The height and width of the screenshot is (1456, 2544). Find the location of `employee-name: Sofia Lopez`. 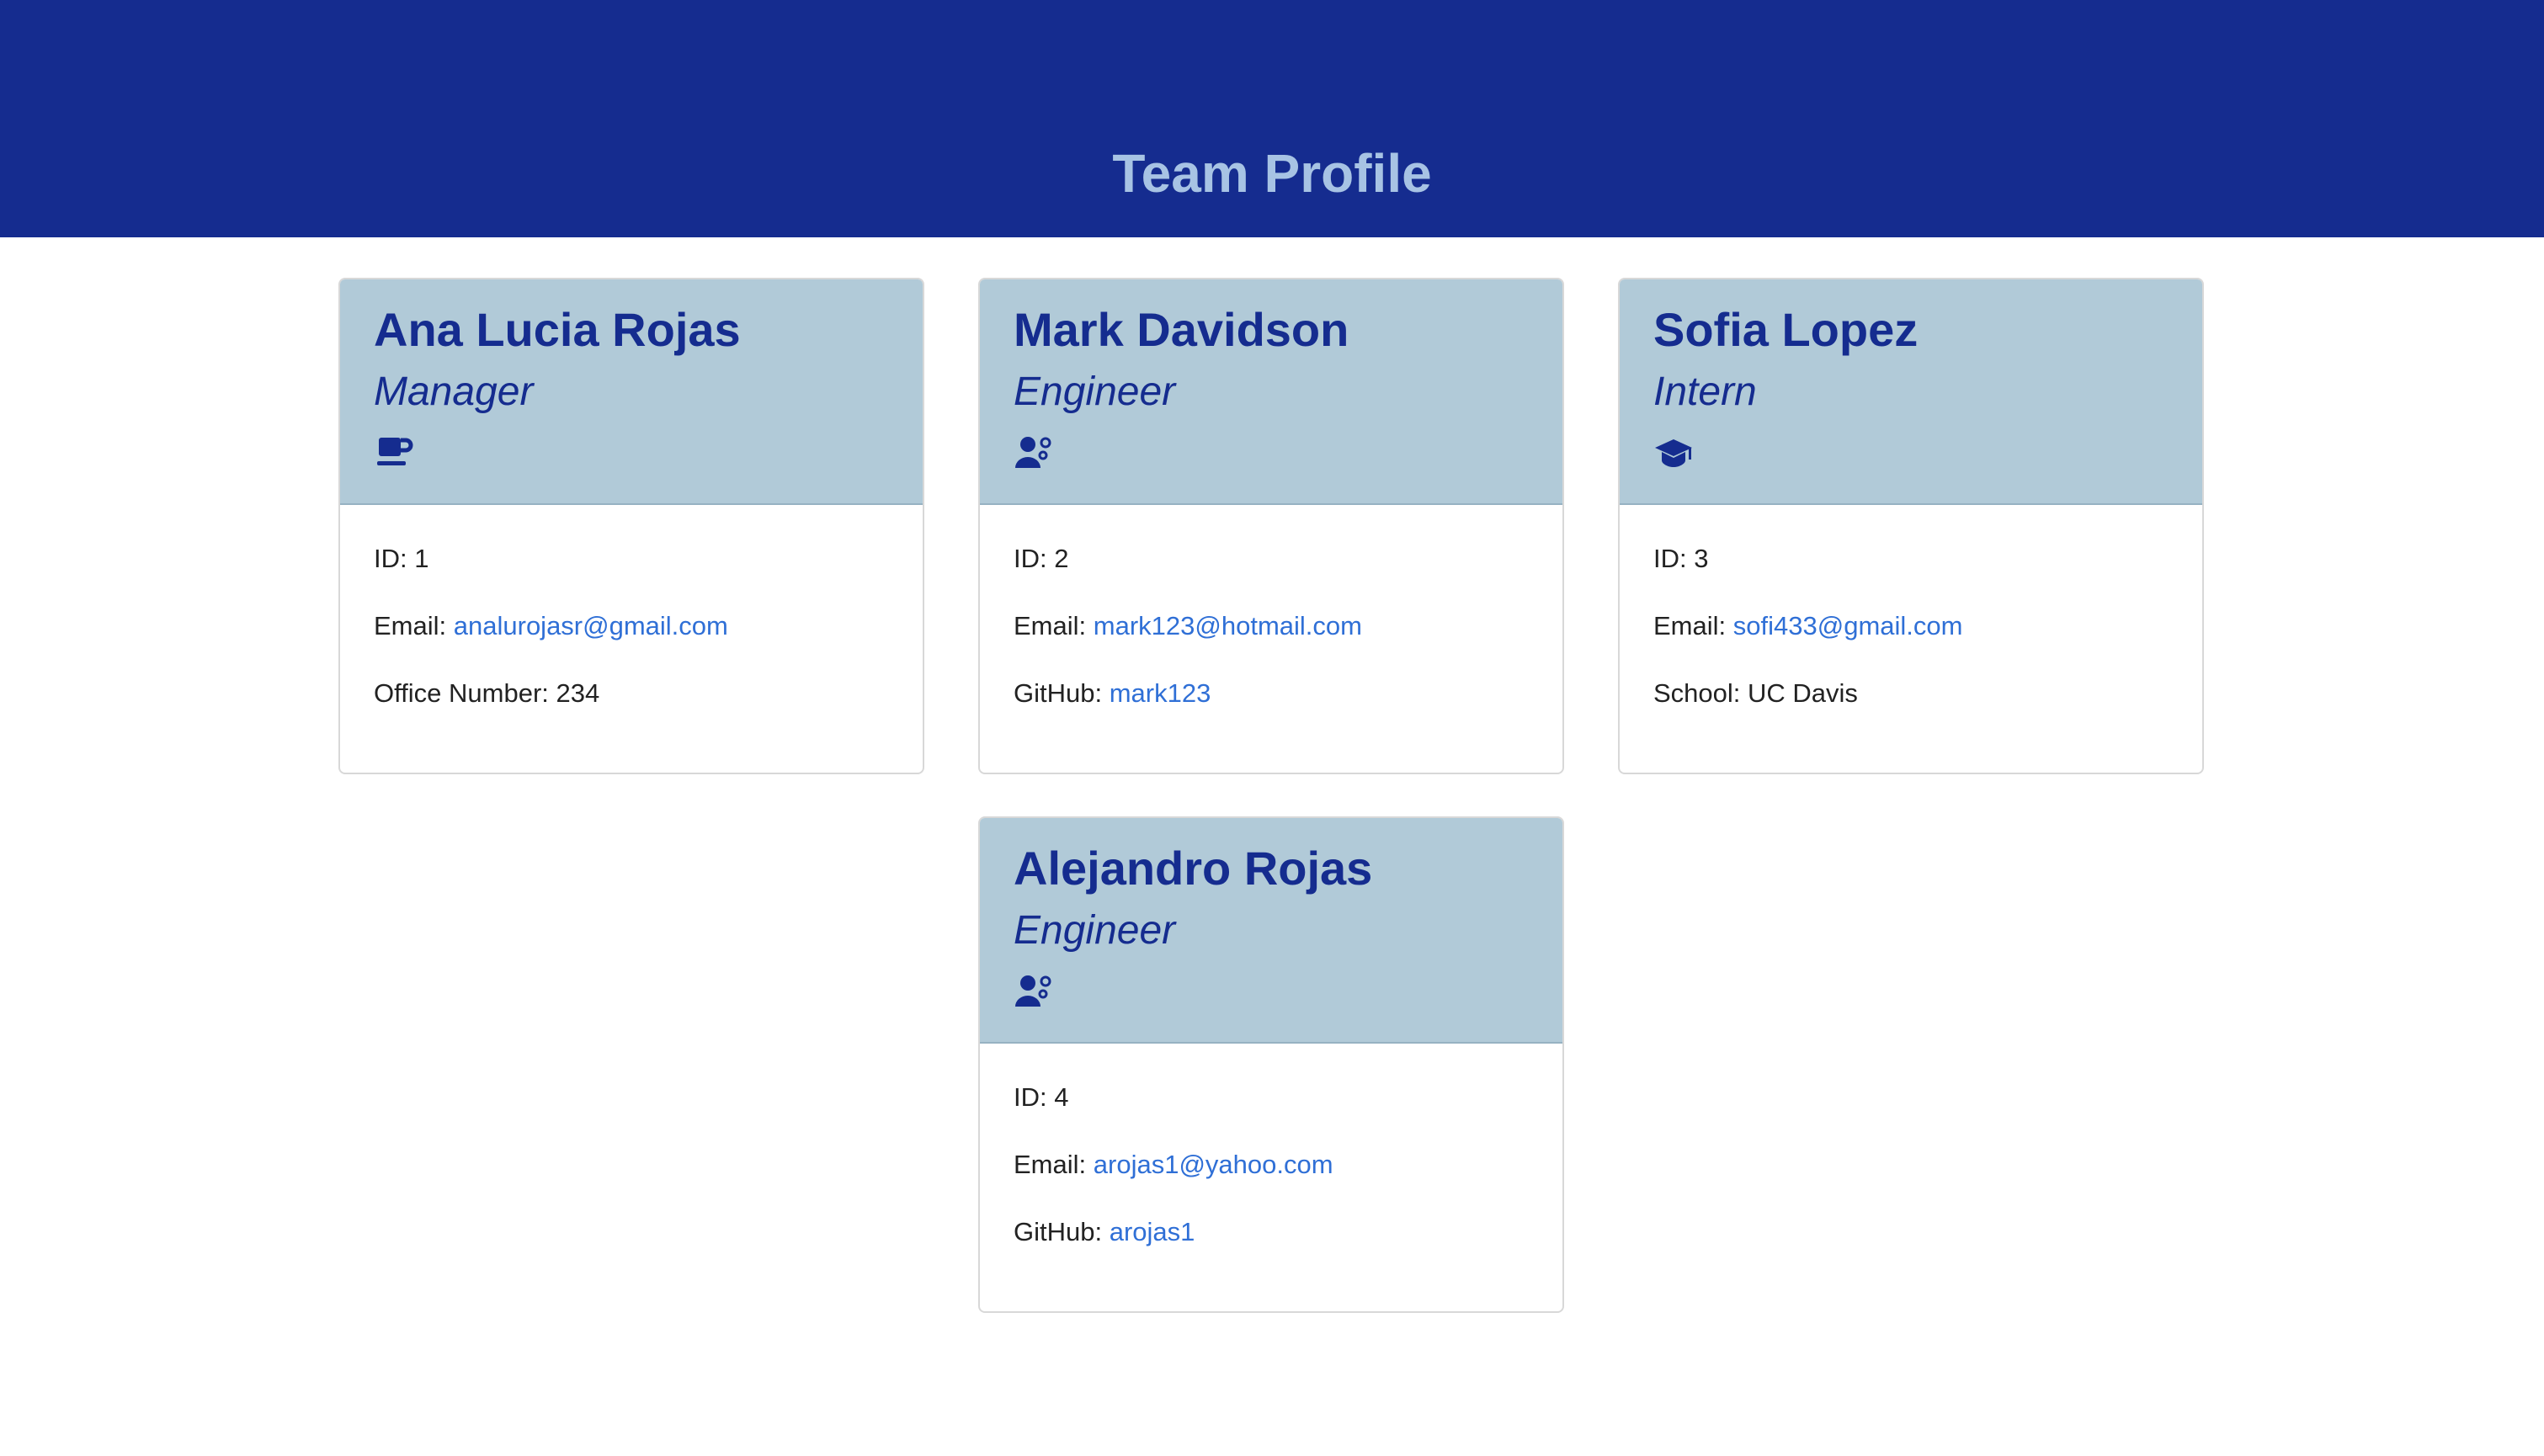

employee-name: Sofia Lopez is located at coordinates (1786, 329).